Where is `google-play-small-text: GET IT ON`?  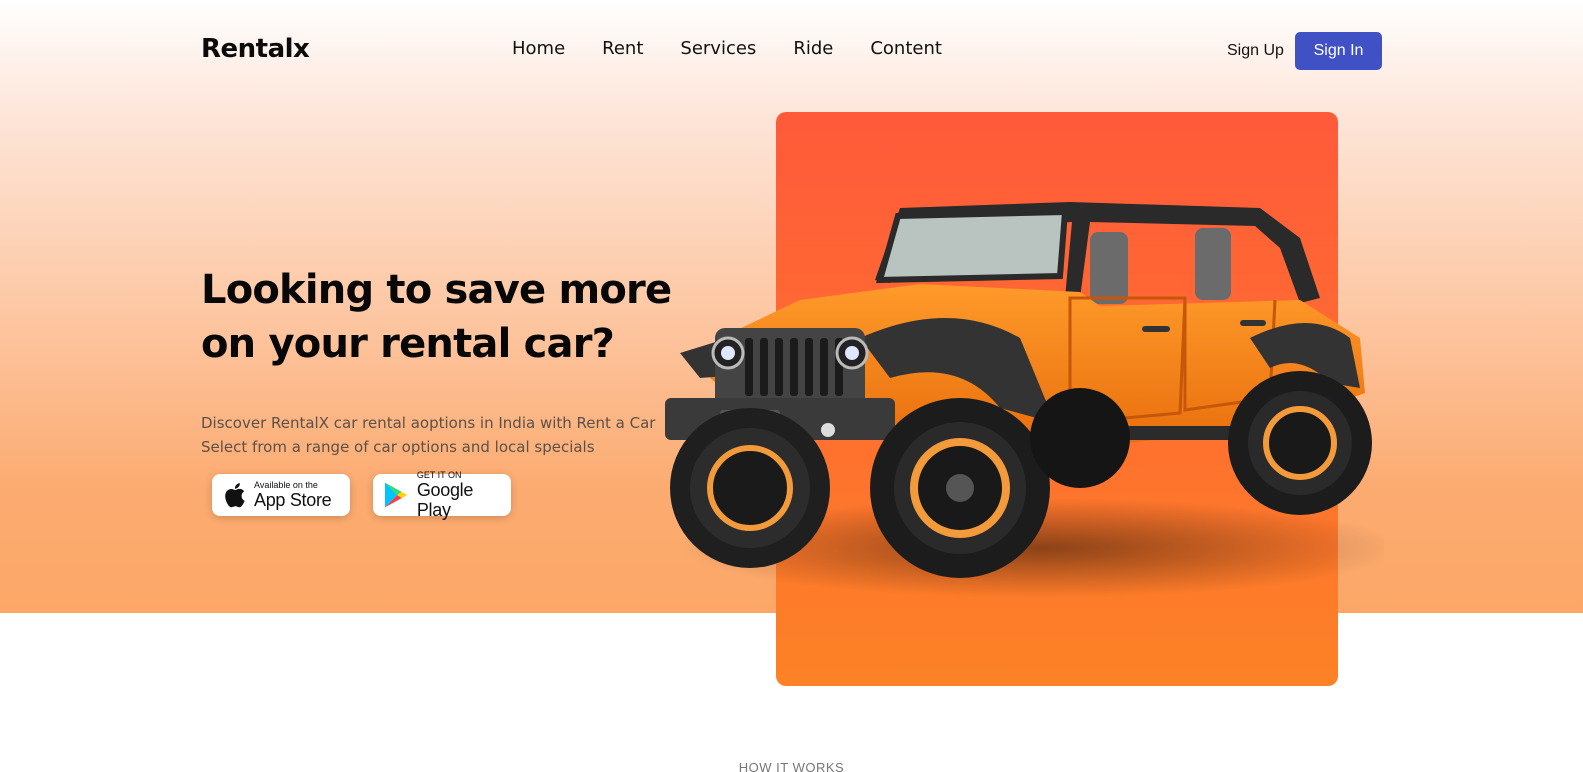 google-play-small-text: GET IT ON is located at coordinates (439, 475).